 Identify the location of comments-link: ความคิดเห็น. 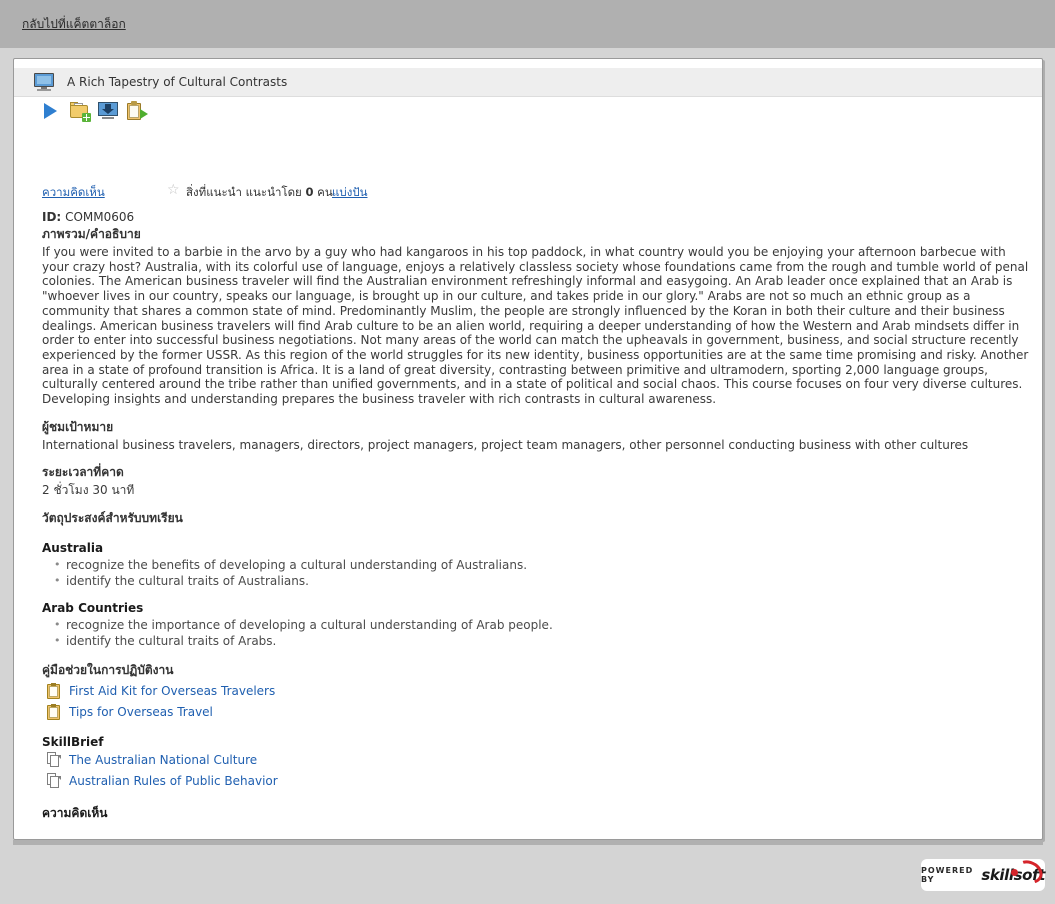
(73, 193).